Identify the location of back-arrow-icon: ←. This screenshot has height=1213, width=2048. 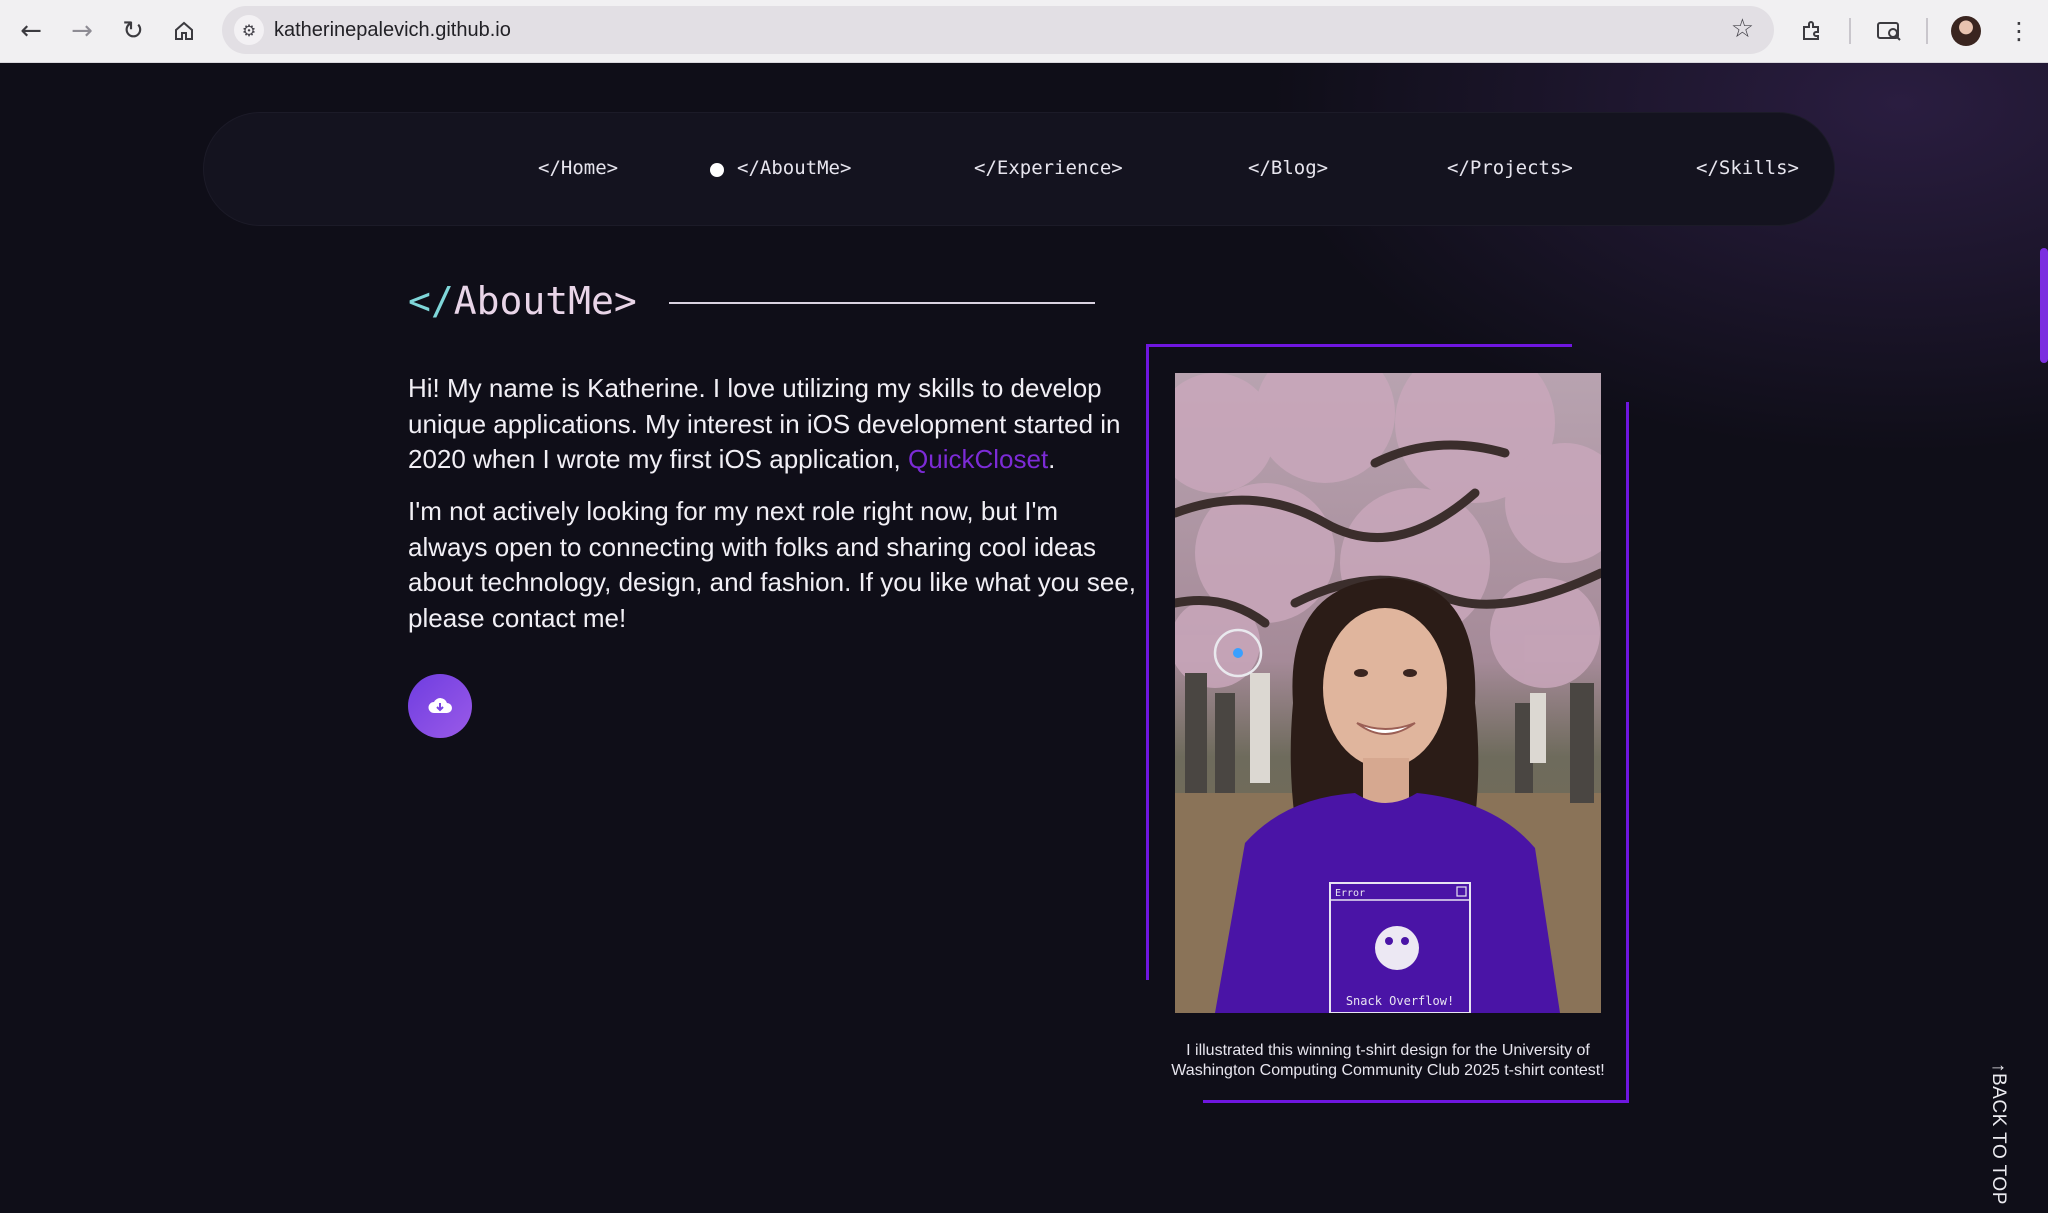
(31, 31).